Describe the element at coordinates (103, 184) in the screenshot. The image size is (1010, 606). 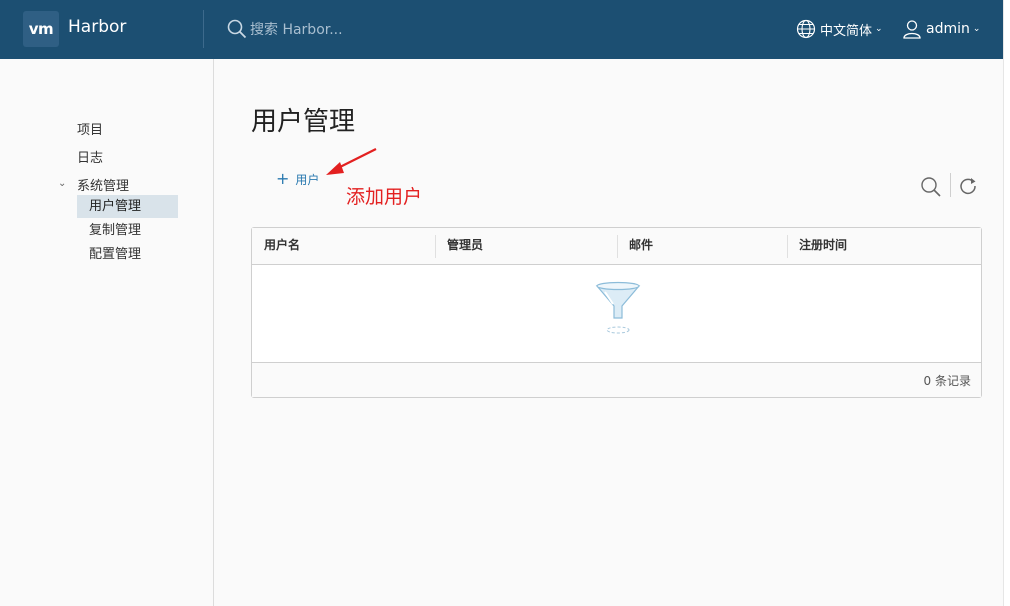
I see `sidebar-group-system-admin: 系统管理` at that location.